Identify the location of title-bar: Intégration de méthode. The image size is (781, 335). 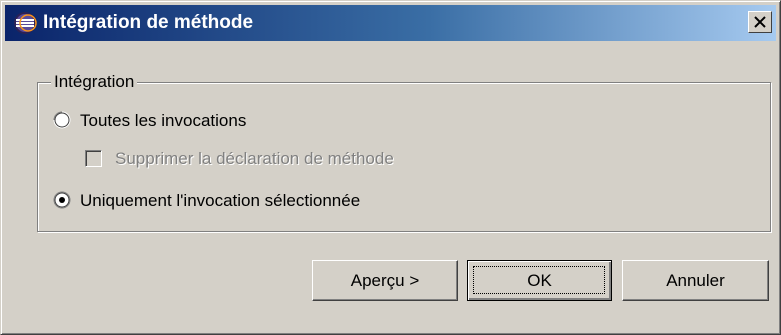
(390, 23).